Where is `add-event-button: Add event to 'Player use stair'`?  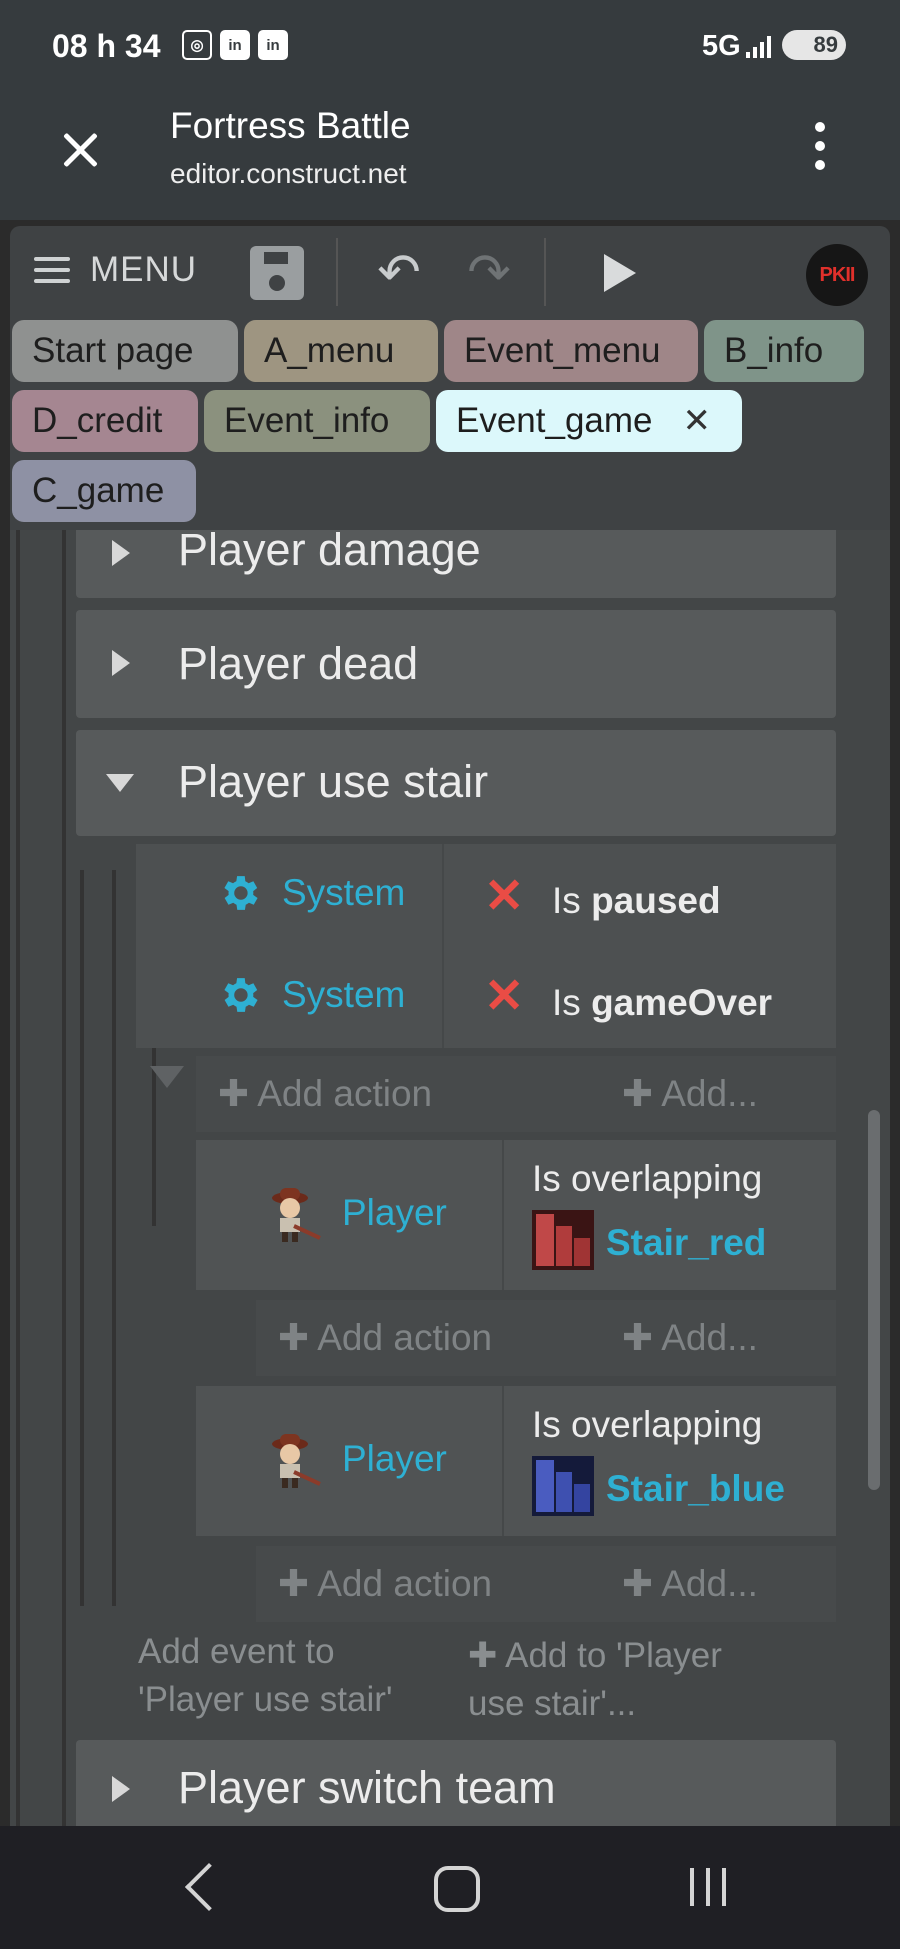 add-event-button: Add event to 'Player use stair' is located at coordinates (265, 1676).